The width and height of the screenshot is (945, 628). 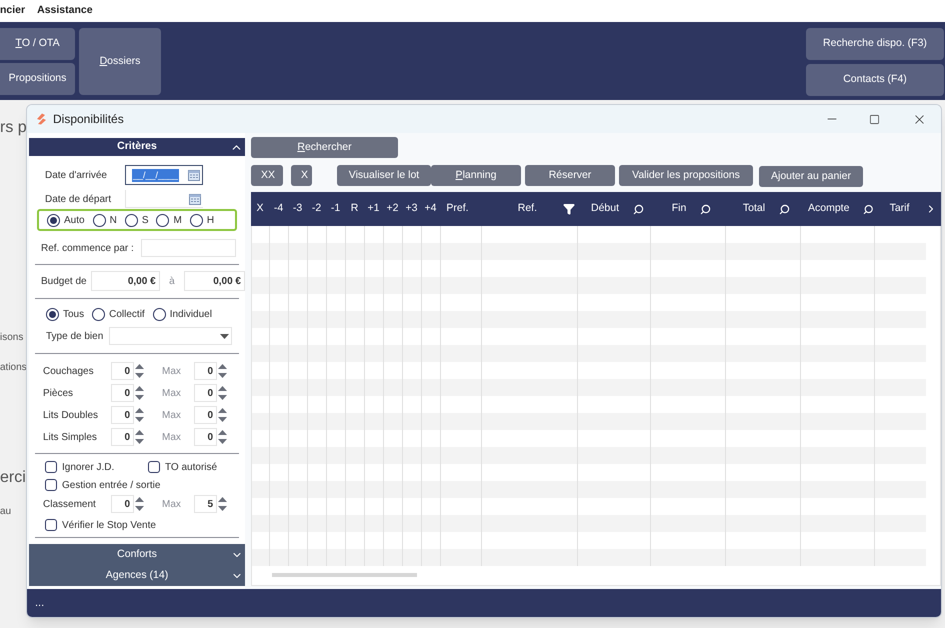 What do you see at coordinates (137, 575) in the screenshot?
I see `section-header: Agences (14)` at bounding box center [137, 575].